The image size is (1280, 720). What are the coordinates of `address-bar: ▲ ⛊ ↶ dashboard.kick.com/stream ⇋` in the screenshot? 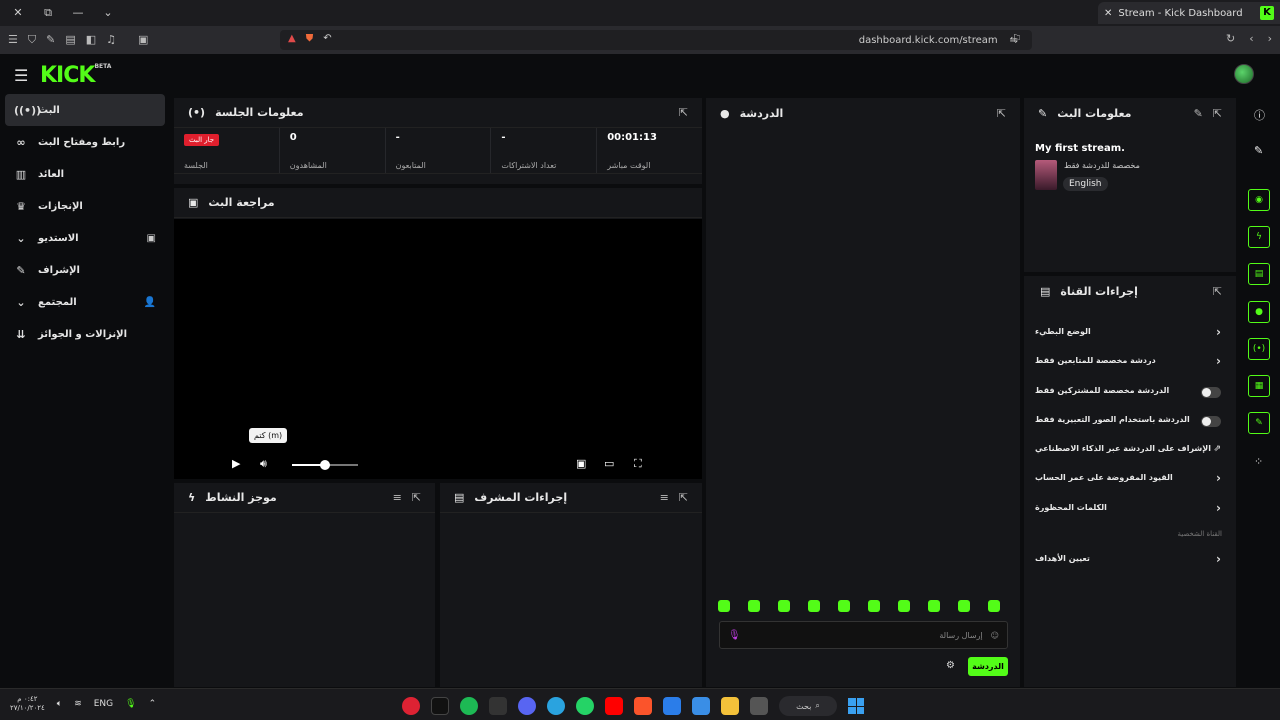 It's located at (656, 40).